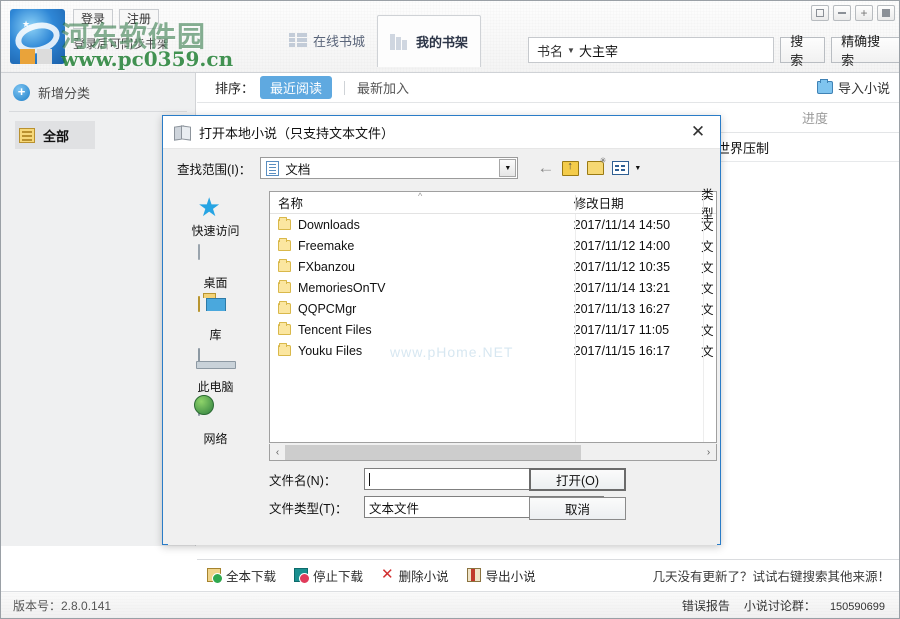 This screenshot has width=900, height=619. I want to click on download-all-icon, so click(215, 576).